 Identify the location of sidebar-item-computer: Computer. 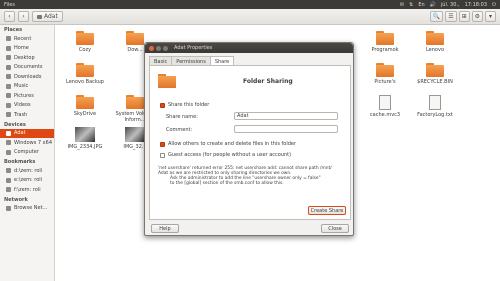
(27, 153).